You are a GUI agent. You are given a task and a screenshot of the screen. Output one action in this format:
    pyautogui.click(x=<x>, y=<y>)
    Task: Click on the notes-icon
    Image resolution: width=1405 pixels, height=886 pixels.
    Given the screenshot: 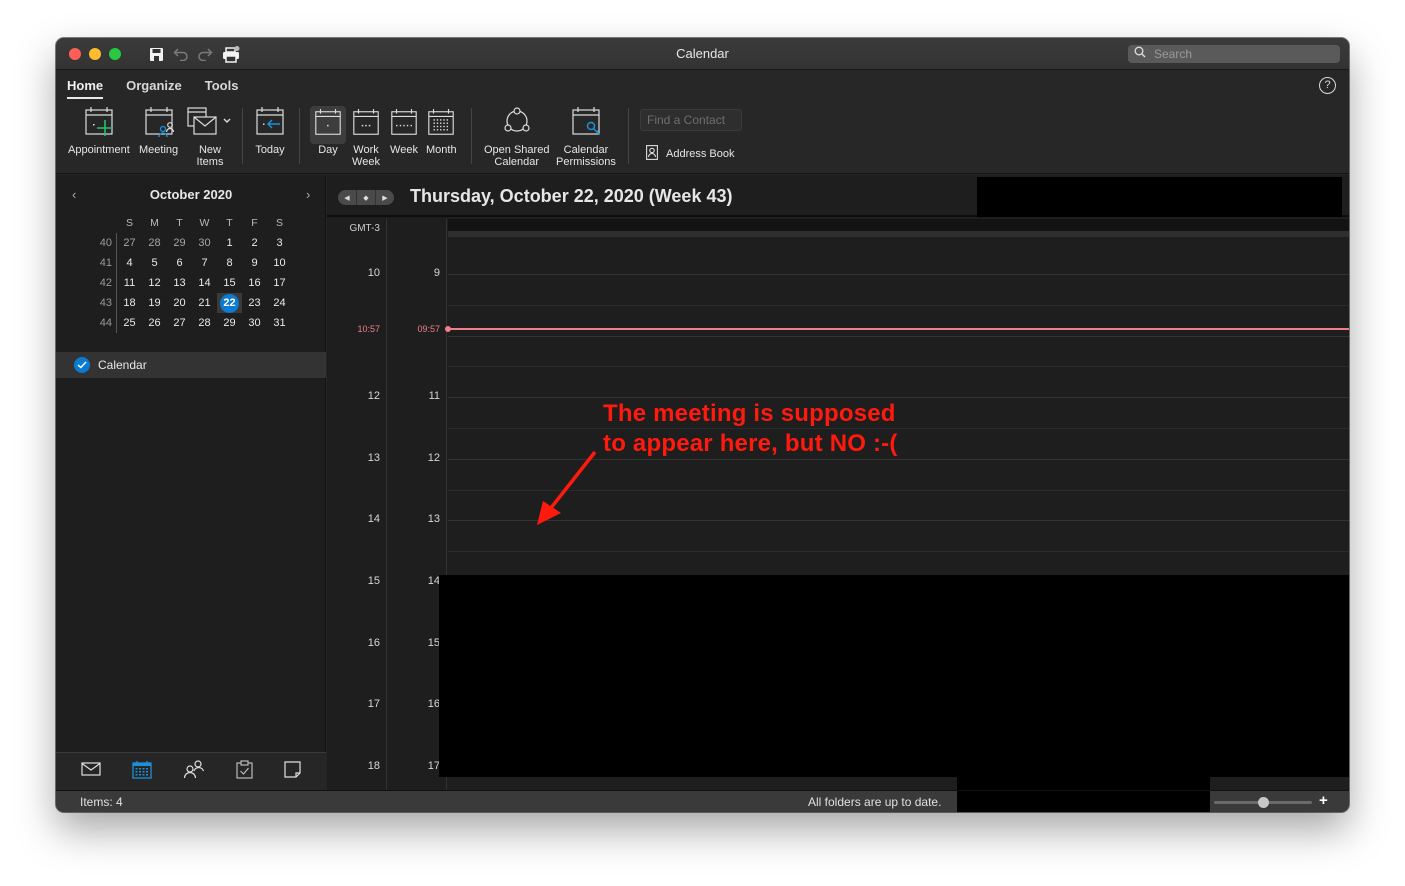 What is the action you would take?
    pyautogui.click(x=292, y=771)
    